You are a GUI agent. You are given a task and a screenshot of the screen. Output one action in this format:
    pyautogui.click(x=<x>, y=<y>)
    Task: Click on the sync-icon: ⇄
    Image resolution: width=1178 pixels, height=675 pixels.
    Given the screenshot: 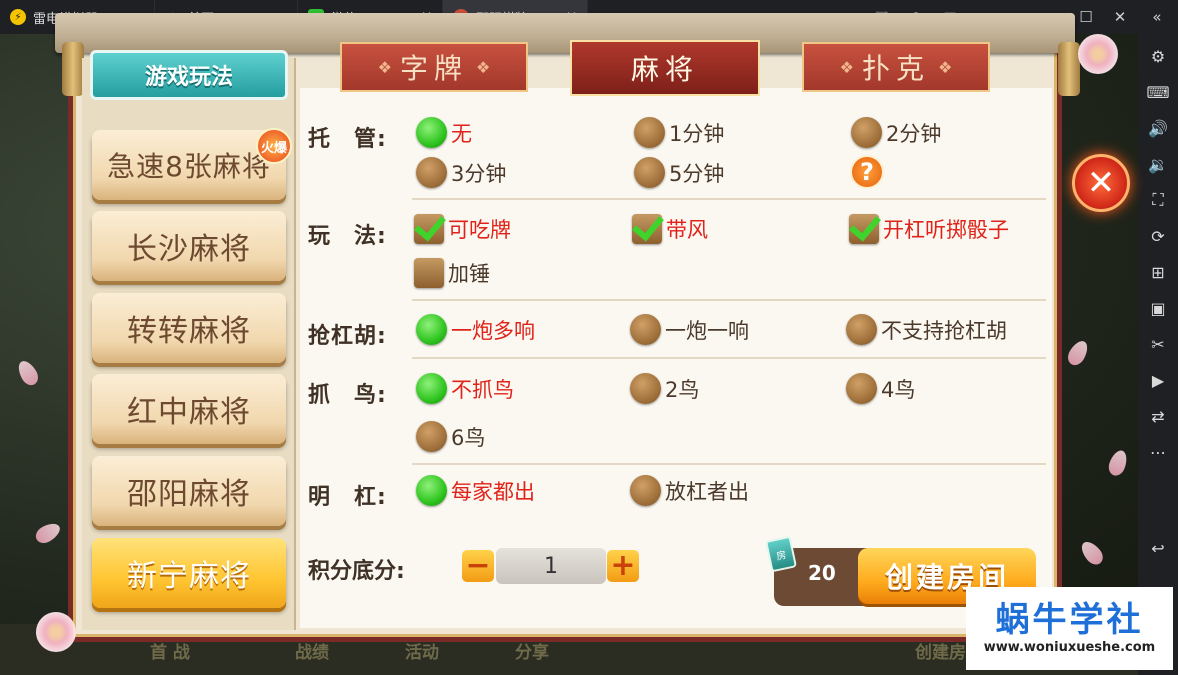 What is the action you would take?
    pyautogui.click(x=1158, y=416)
    